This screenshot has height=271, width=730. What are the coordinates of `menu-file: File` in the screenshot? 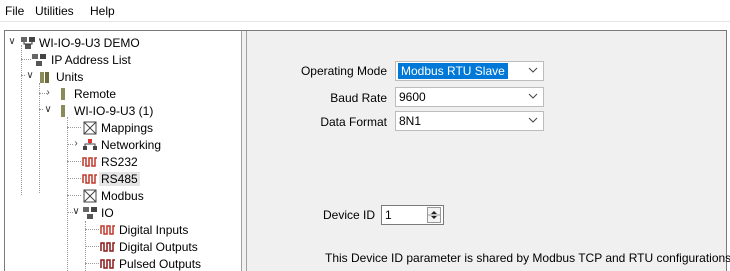 It's located at (14, 11).